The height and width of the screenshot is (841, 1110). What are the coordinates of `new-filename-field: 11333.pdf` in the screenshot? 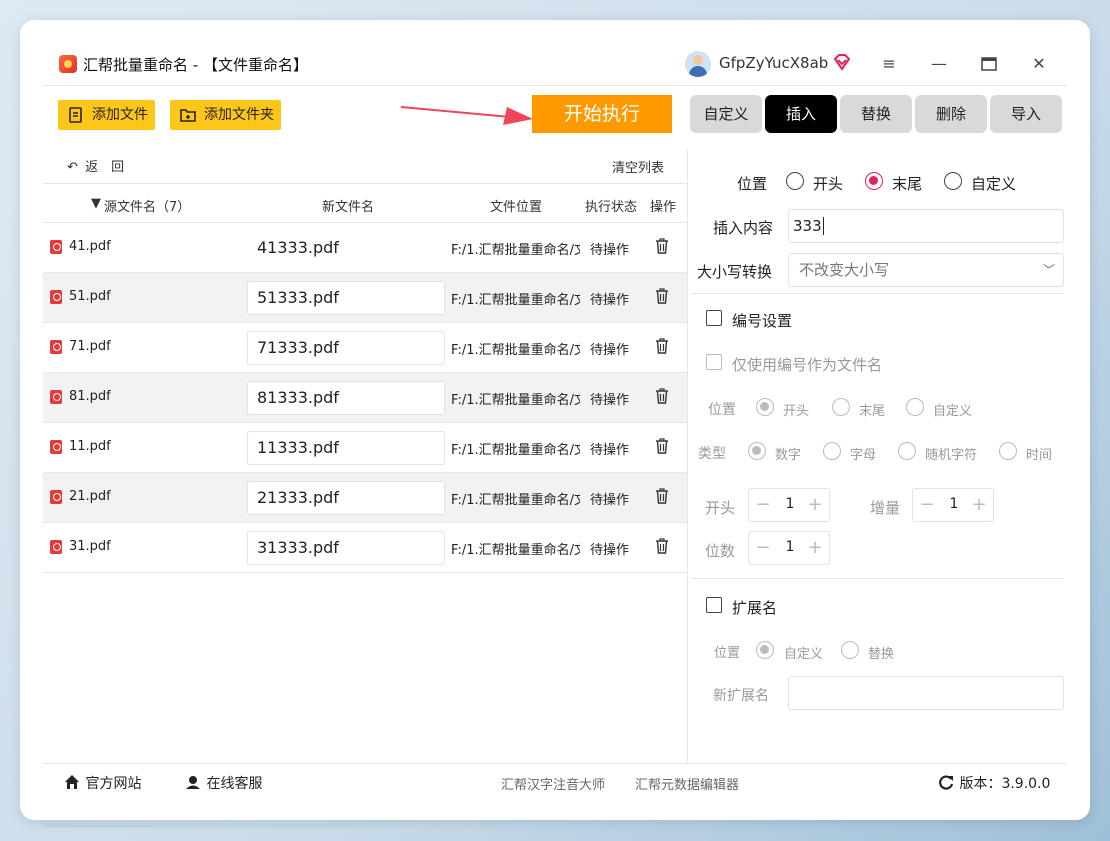 It's located at (346, 448).